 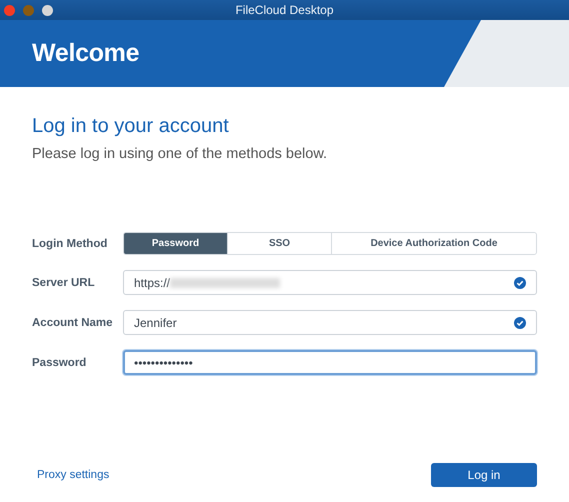 I want to click on close-button, so click(x=9, y=10).